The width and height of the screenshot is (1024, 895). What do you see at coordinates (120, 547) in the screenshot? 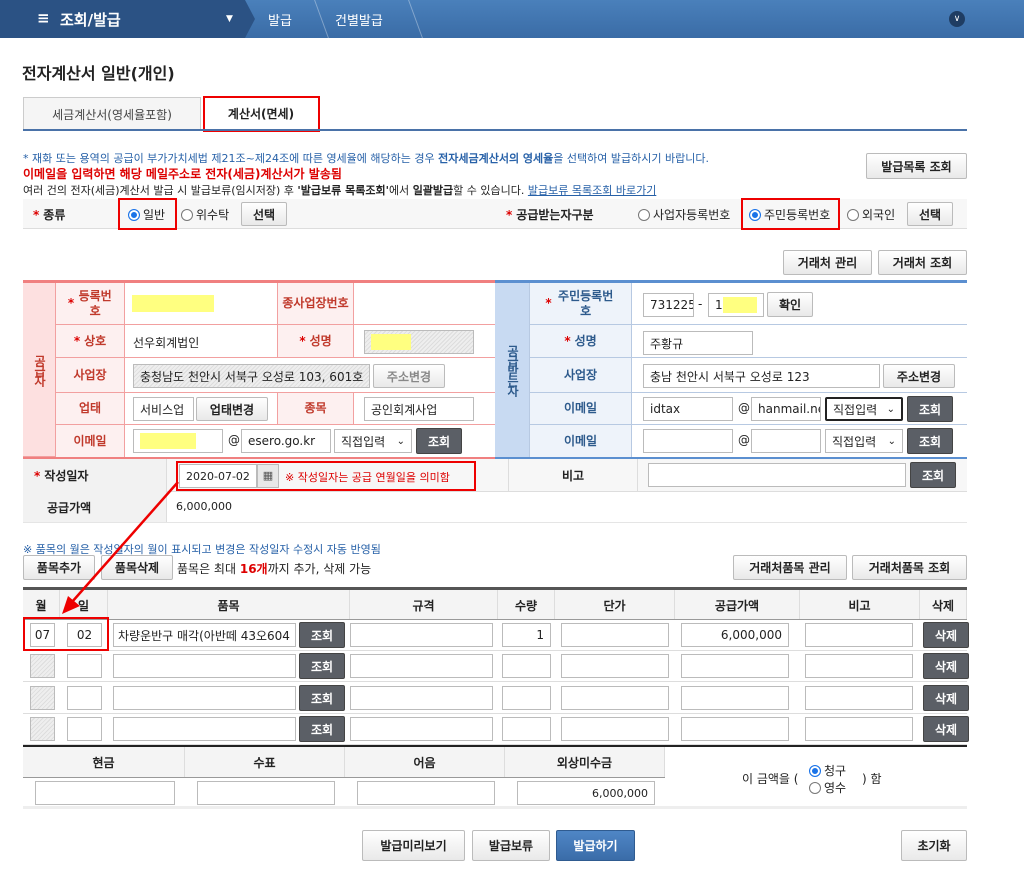
I see `annotation-arrow` at bounding box center [120, 547].